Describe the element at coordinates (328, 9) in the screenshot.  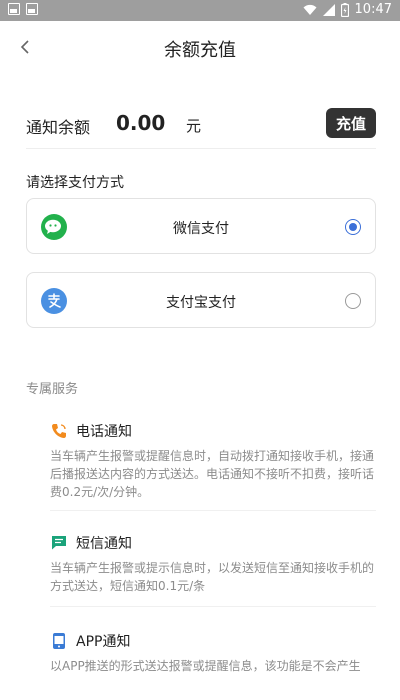
I see `signal-icon` at that location.